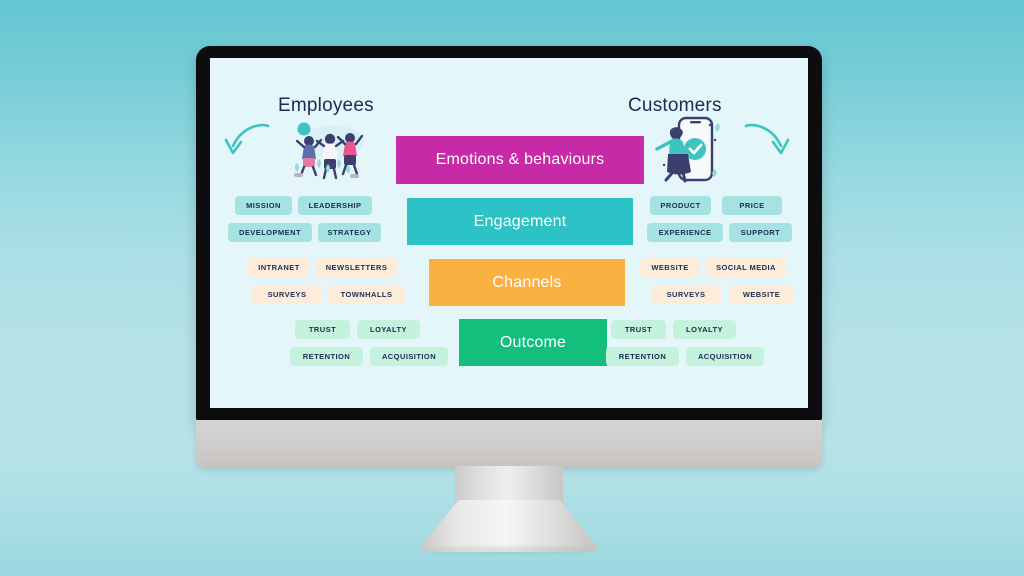 The width and height of the screenshot is (1024, 576). I want to click on tag-acquisition-customer: ACQUISITION, so click(725, 356).